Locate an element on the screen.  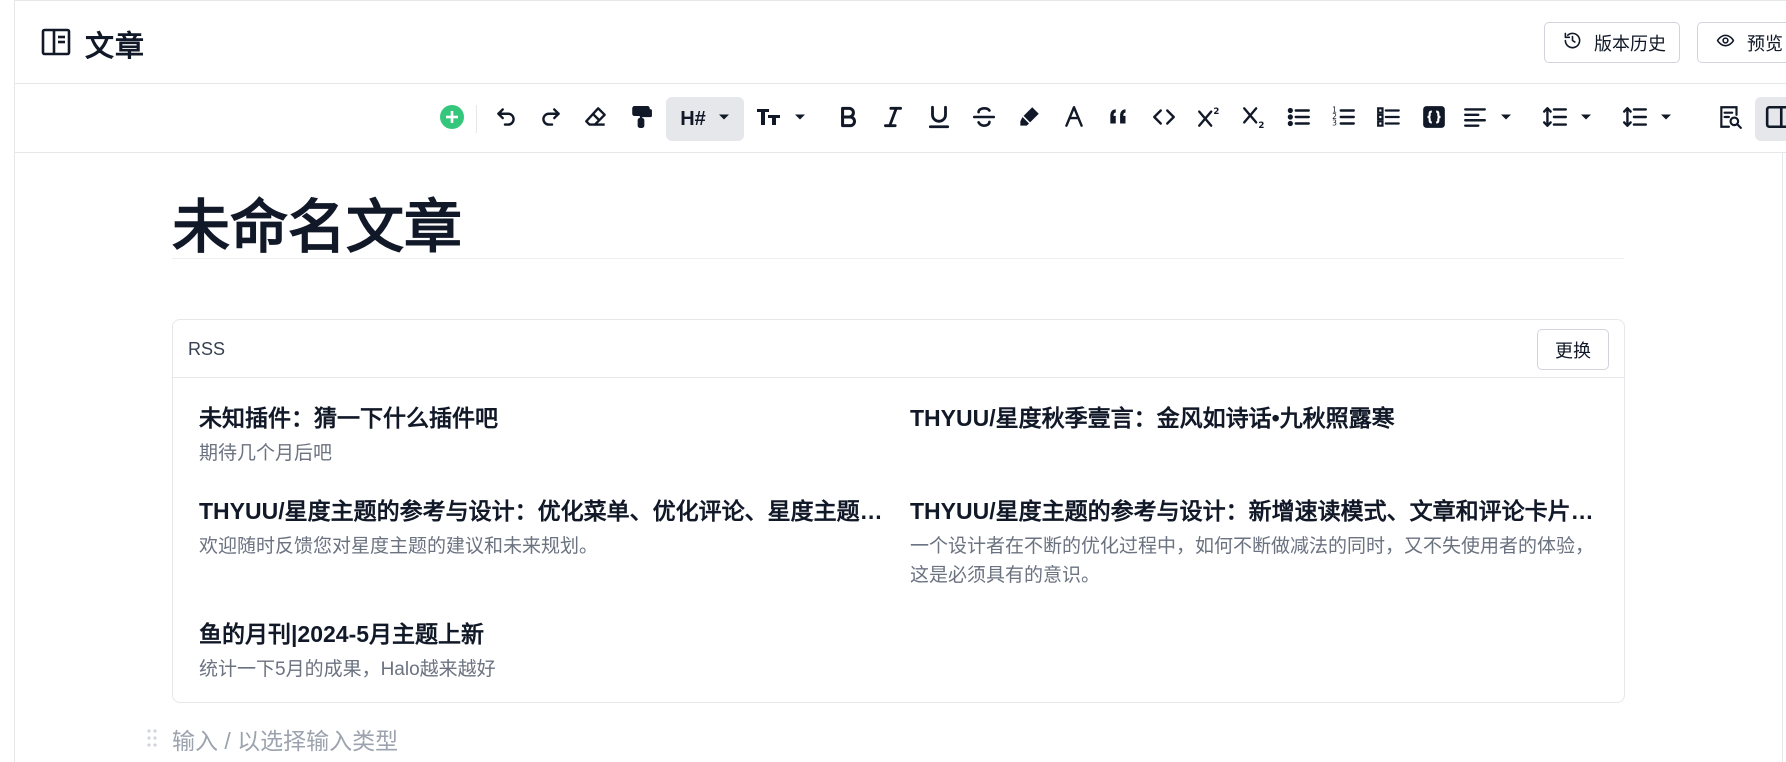
italic-icon is located at coordinates (893, 119).